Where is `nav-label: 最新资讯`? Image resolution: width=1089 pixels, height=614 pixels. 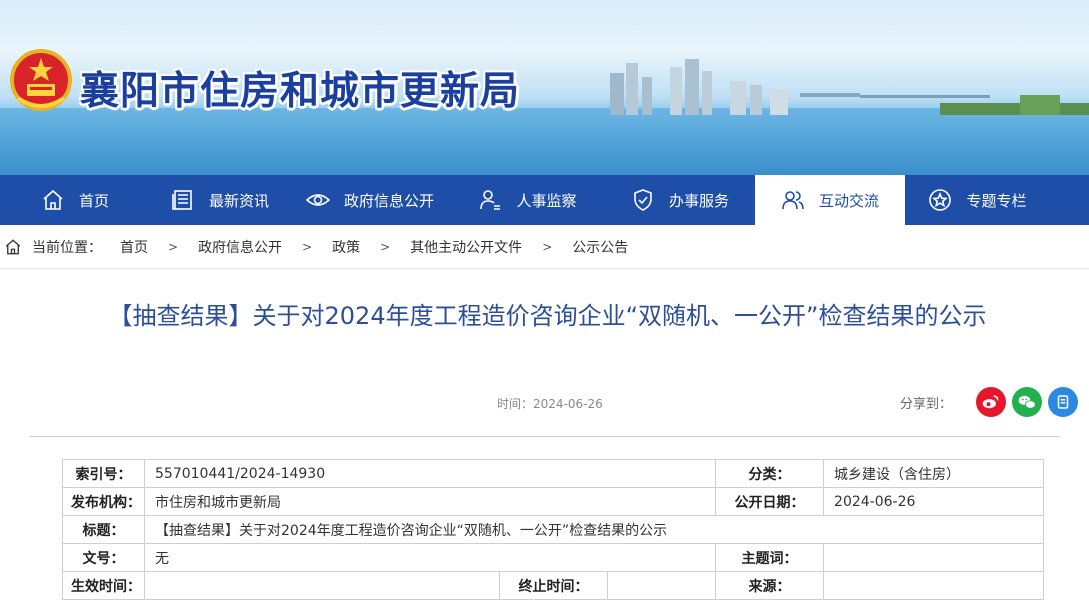 nav-label: 最新资讯 is located at coordinates (238, 200).